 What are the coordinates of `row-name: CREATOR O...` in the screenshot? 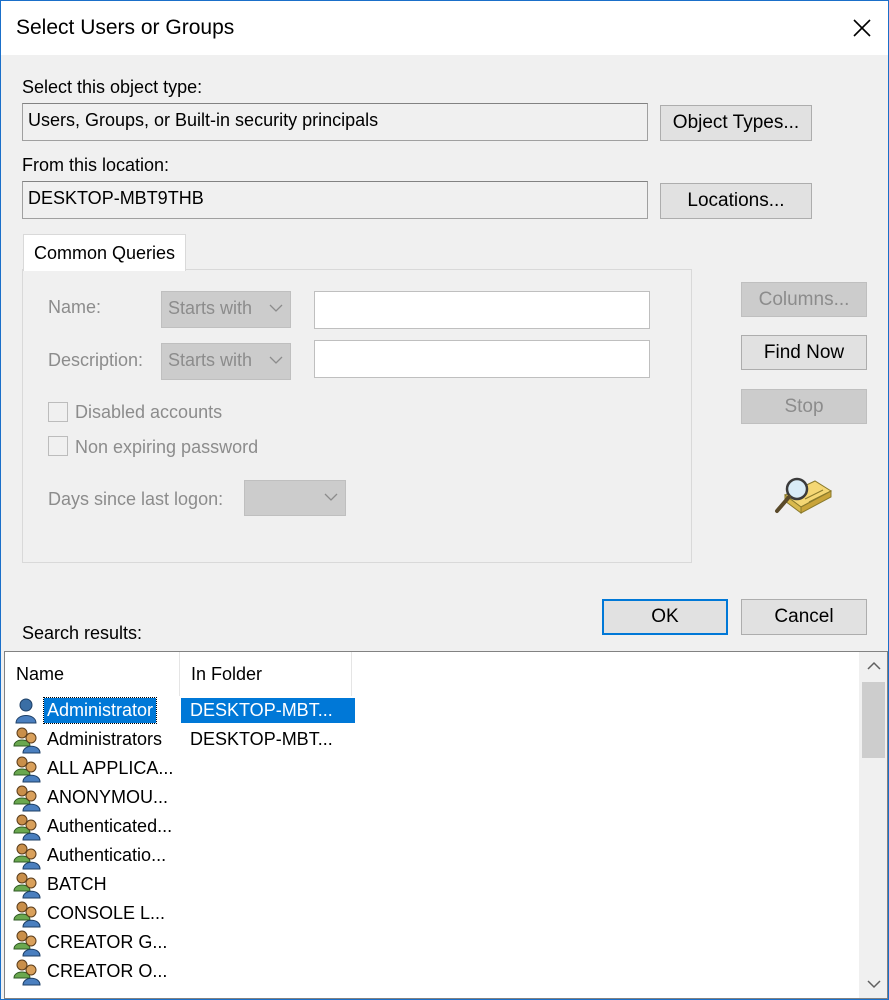 It's located at (107, 971).